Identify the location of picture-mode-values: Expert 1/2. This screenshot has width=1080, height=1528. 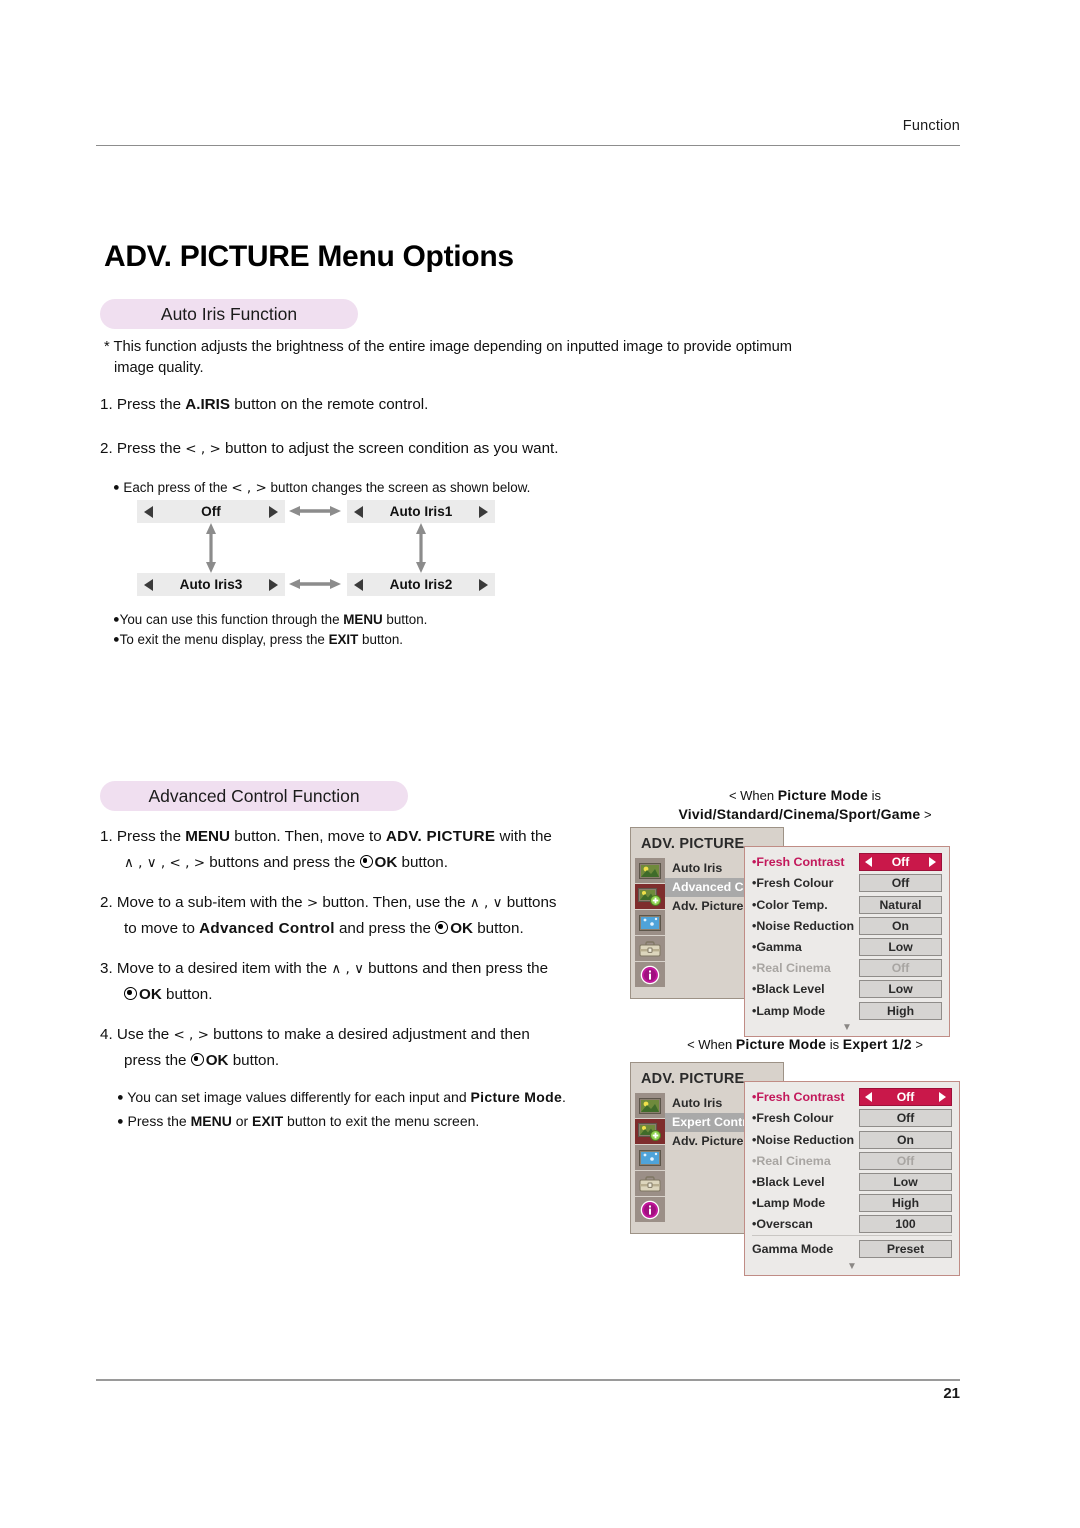
(877, 1044).